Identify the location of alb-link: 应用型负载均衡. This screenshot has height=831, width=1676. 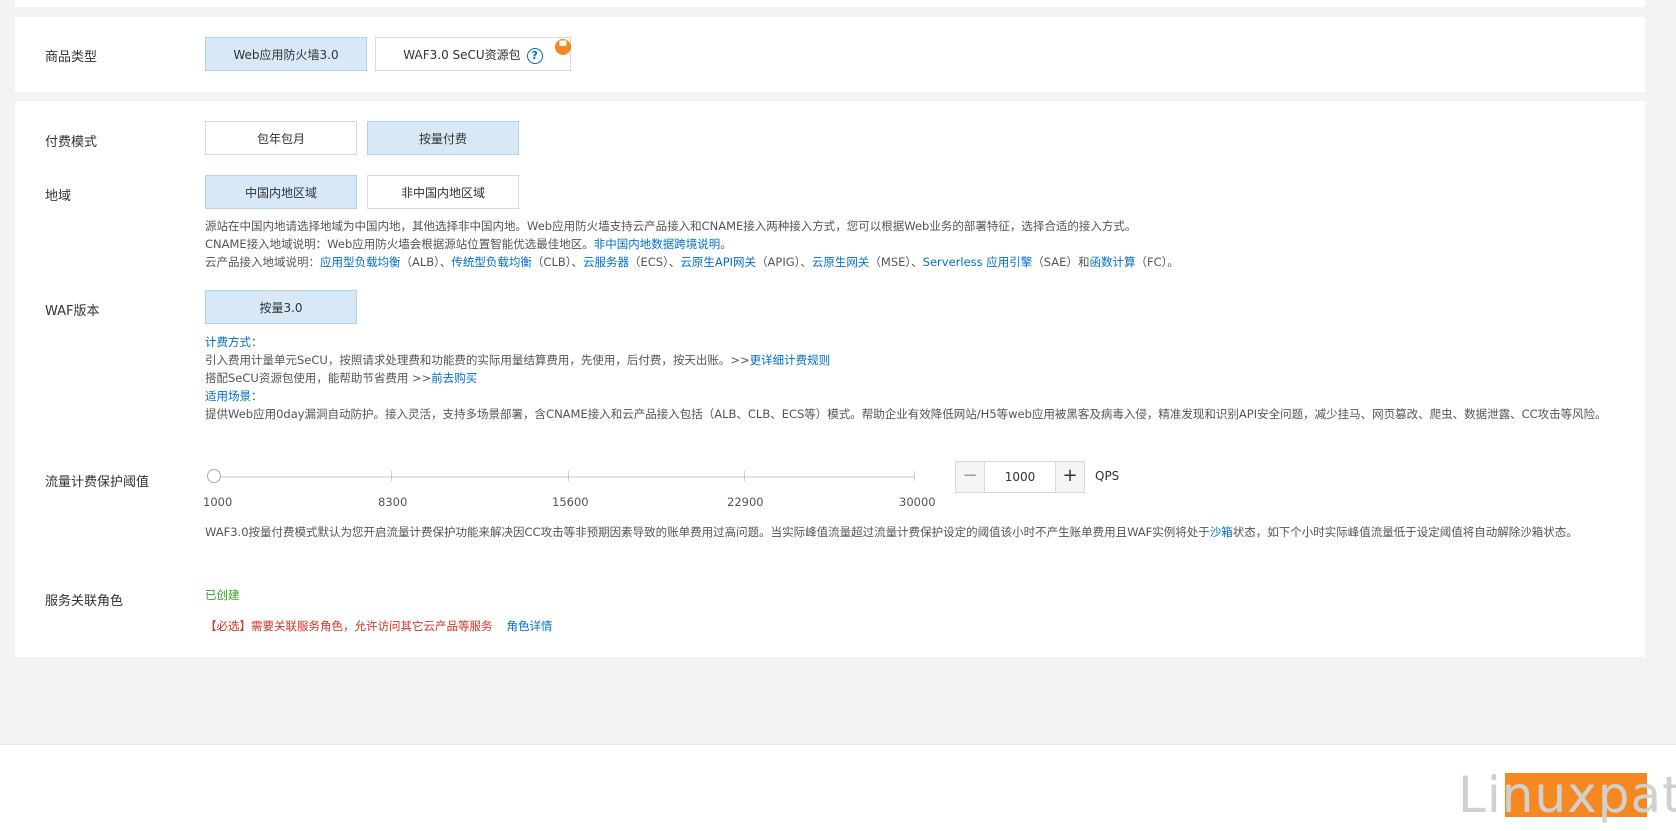
(360, 262).